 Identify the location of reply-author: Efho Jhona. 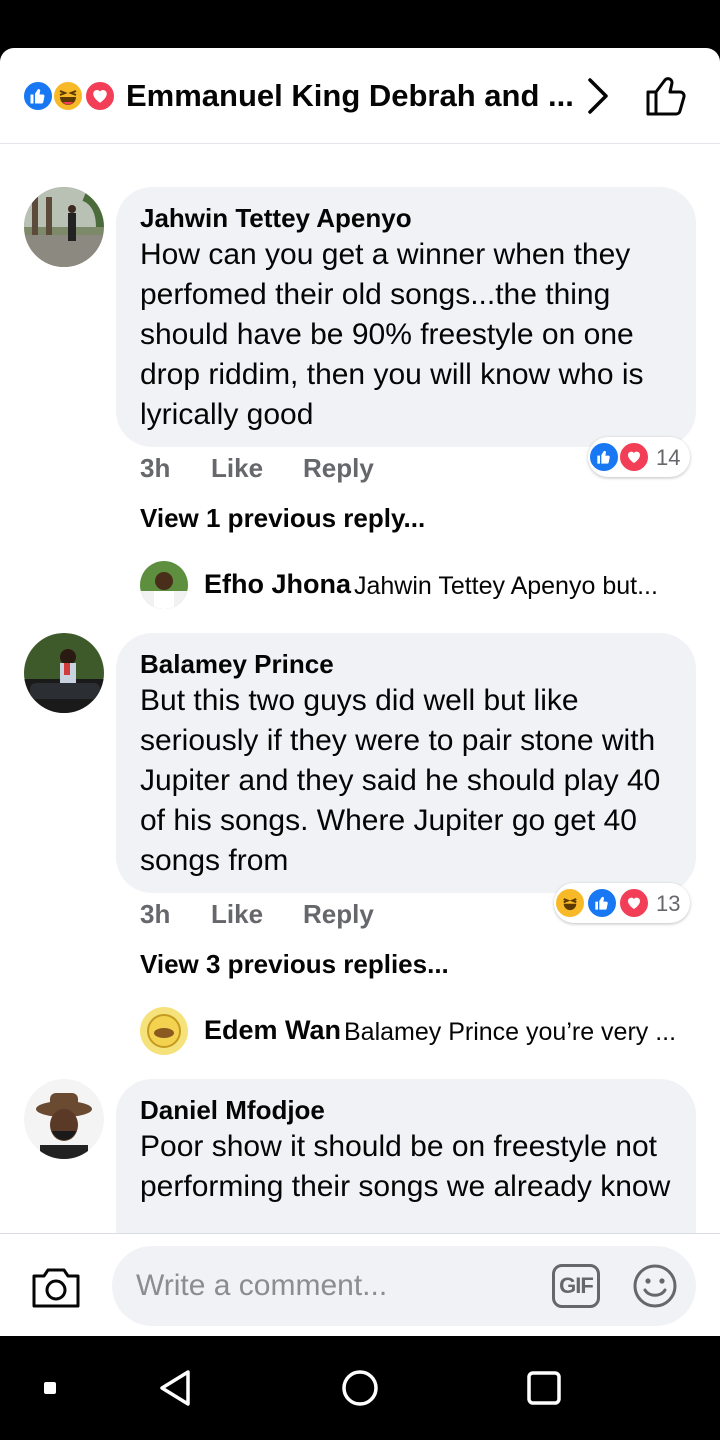
(277, 584).